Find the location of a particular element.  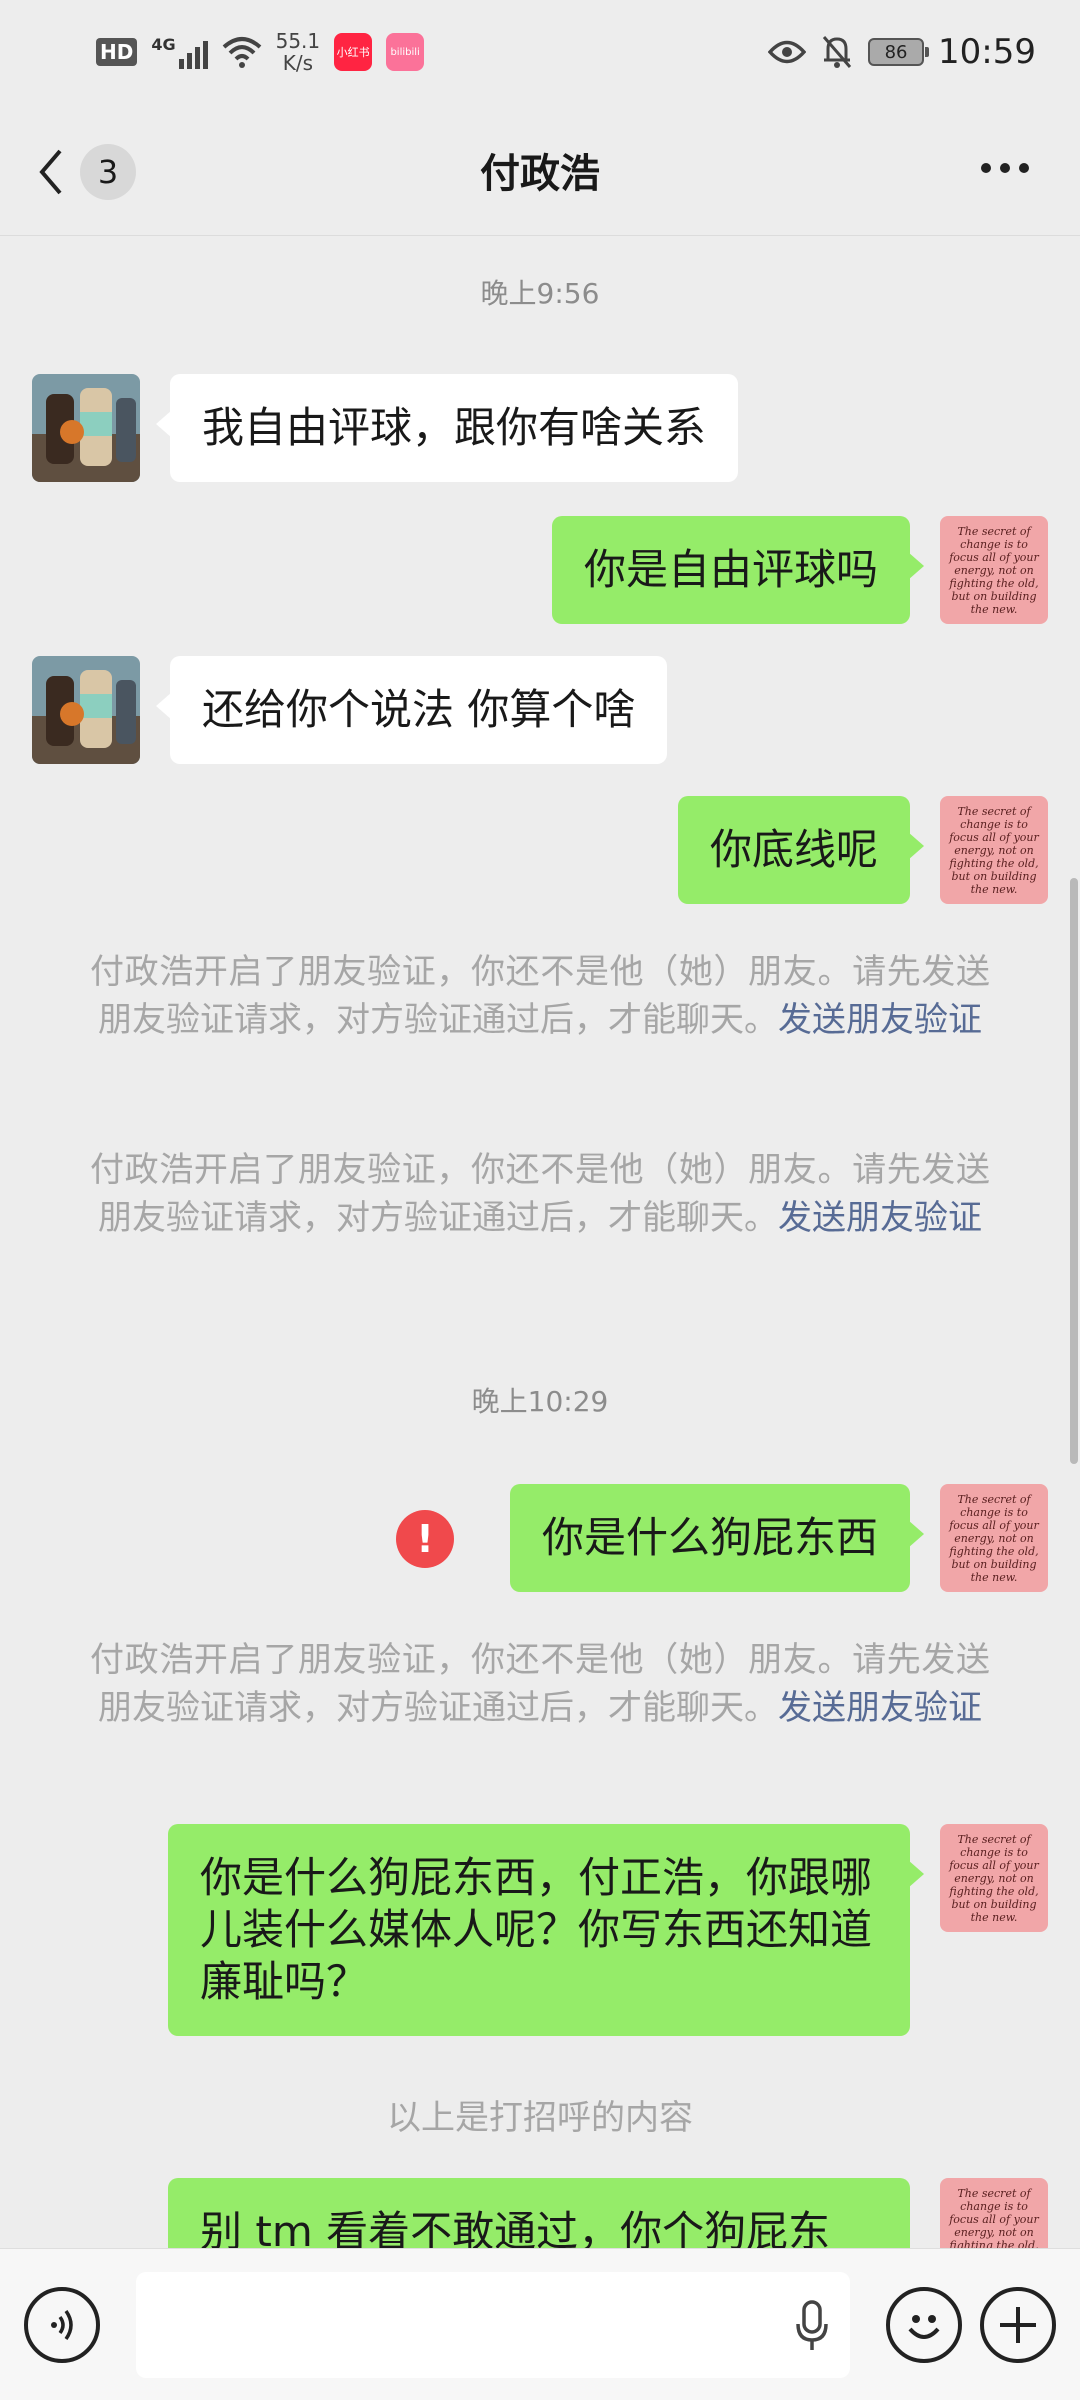

speed-unit: K/s is located at coordinates (298, 63).